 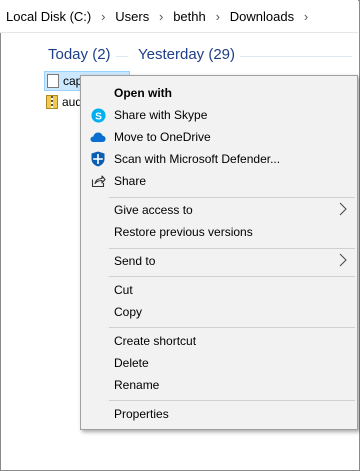 What do you see at coordinates (219, 385) in the screenshot?
I see `menu-item-rename: Rename` at bounding box center [219, 385].